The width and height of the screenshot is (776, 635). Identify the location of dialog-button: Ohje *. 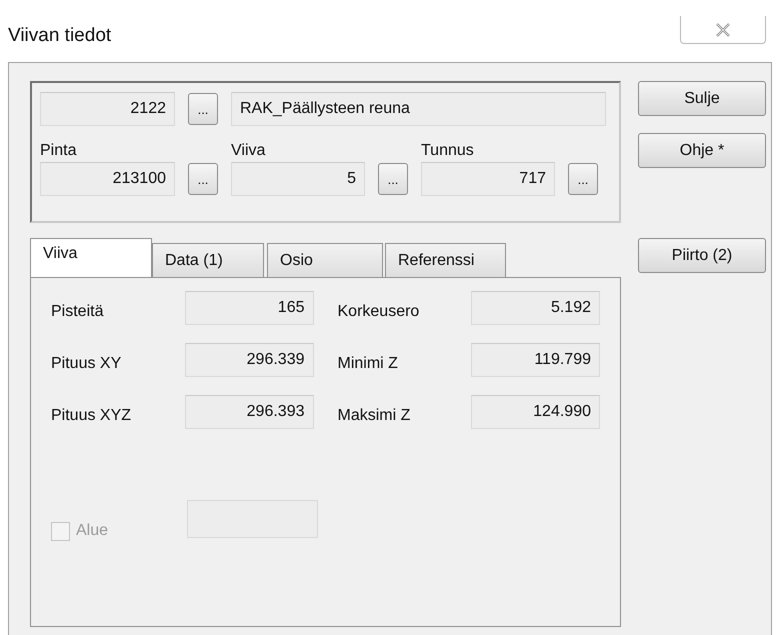
(702, 150).